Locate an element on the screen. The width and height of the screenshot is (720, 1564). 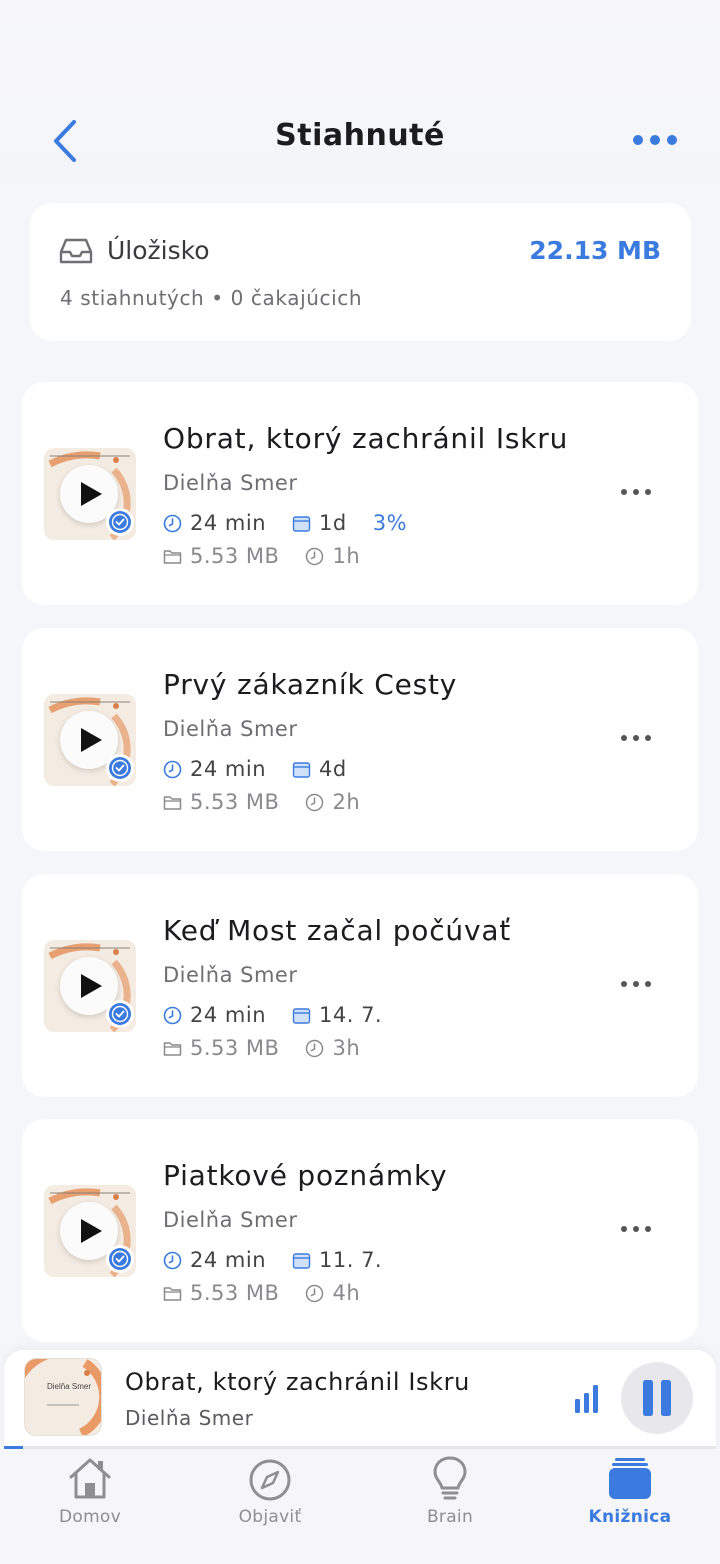
cover-text: Dielňa Smer is located at coordinates (69, 1386).